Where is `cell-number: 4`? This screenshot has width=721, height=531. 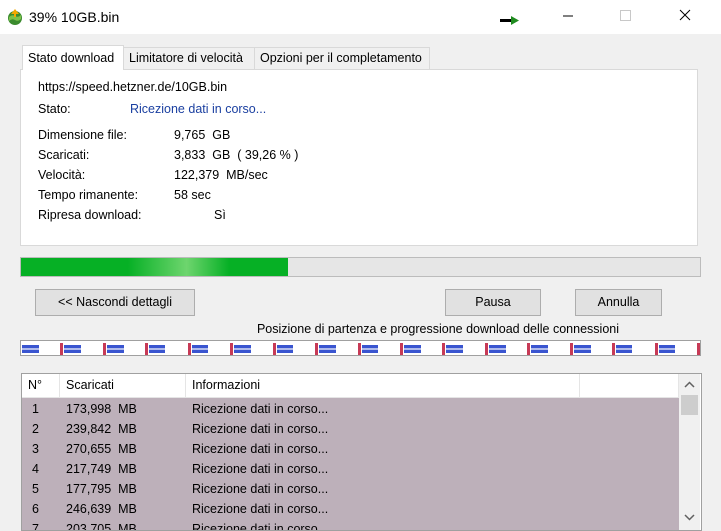 cell-number: 4 is located at coordinates (35, 469).